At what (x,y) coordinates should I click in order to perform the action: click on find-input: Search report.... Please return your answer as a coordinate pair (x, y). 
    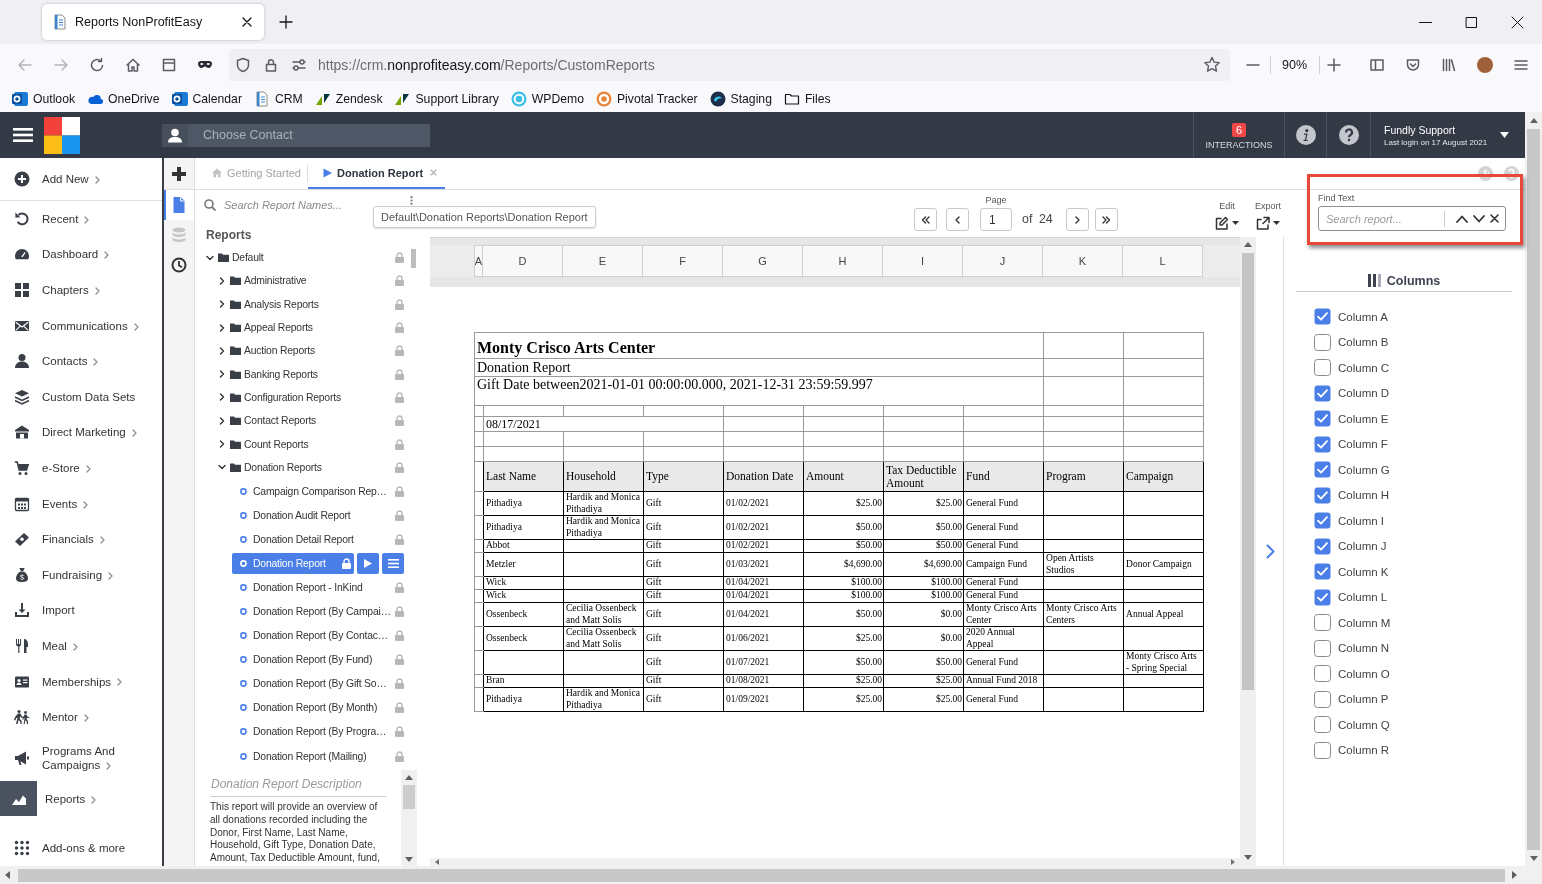
    Looking at the image, I should click on (1385, 218).